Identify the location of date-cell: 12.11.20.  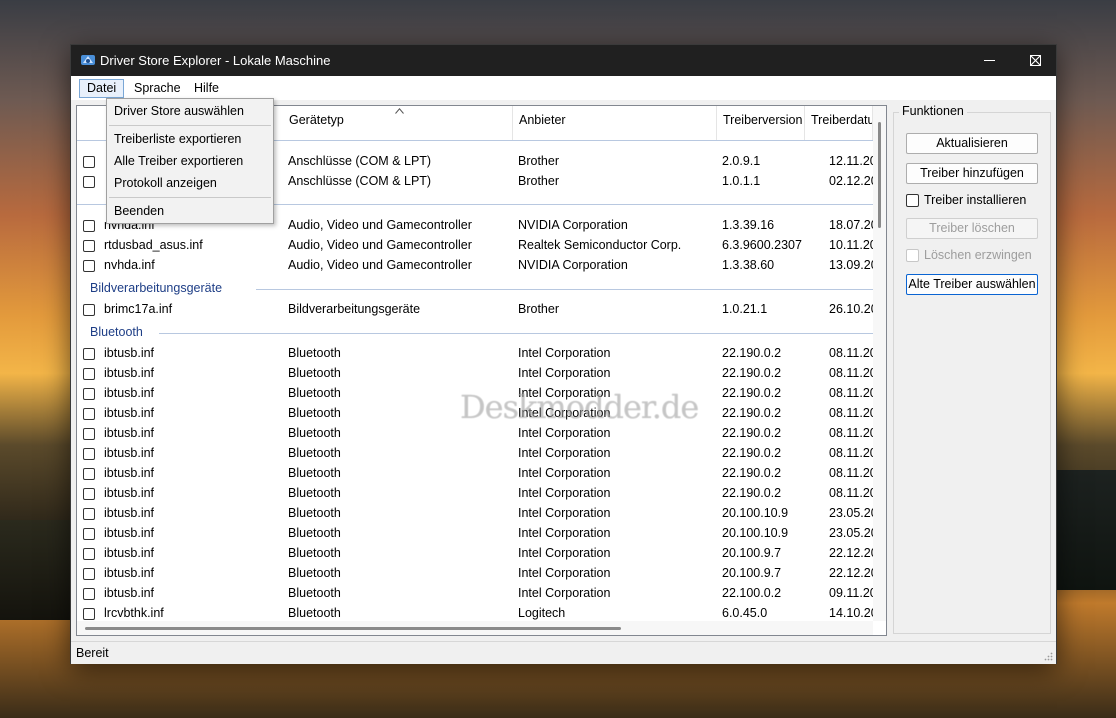
(851, 161).